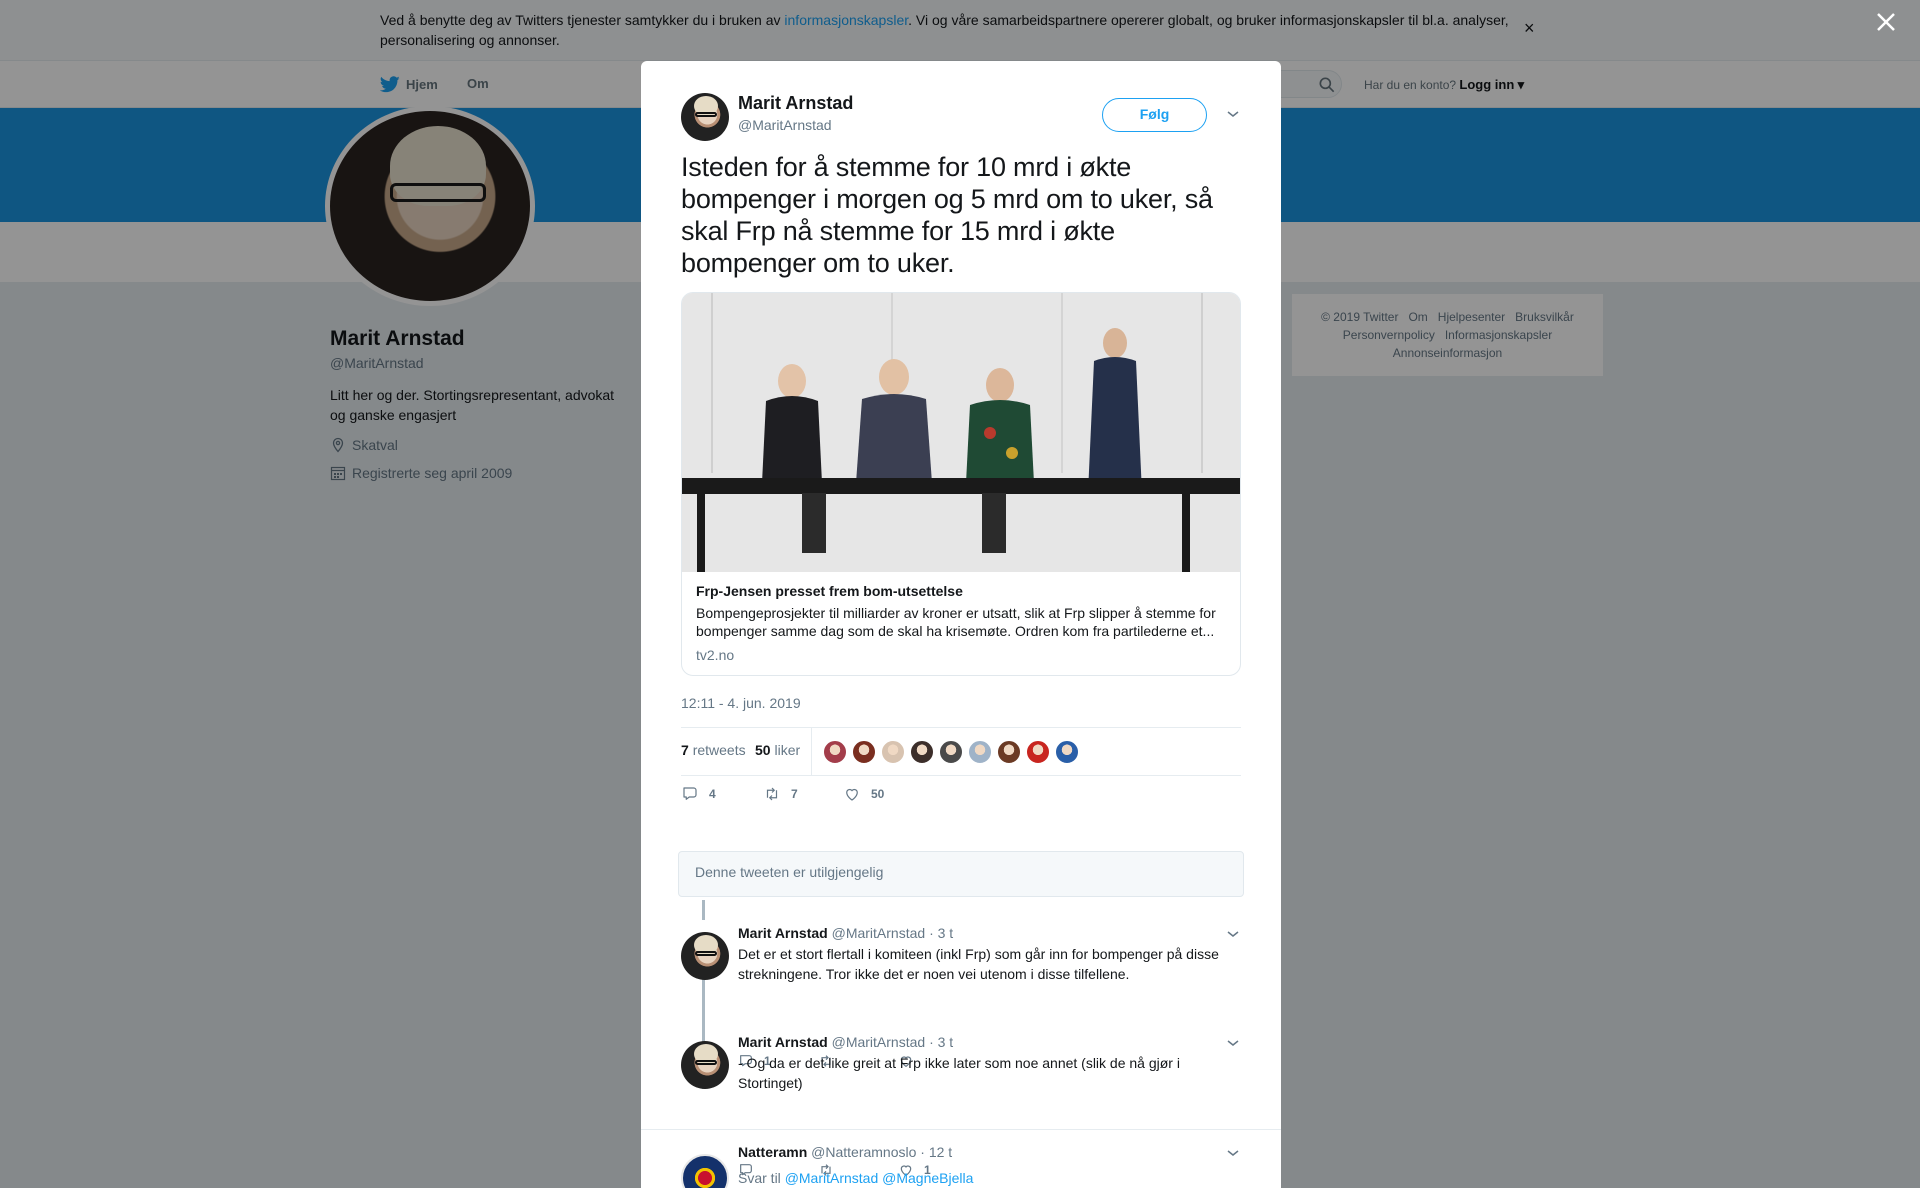  I want to click on tweet-actions: 4 7 50, so click(961, 800).